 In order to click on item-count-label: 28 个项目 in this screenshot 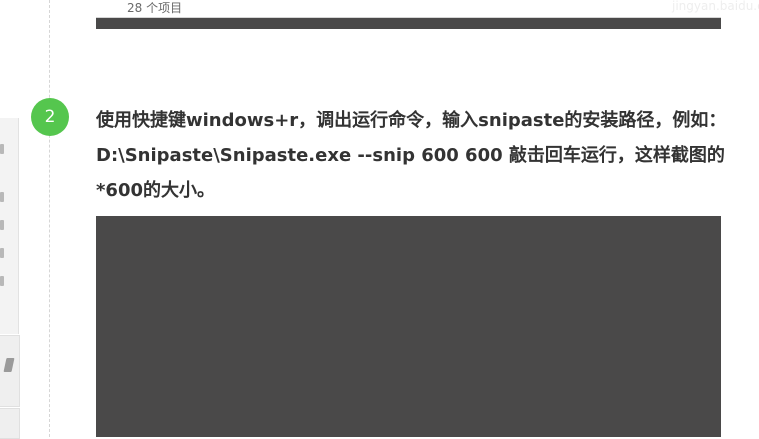, I will do `click(155, 8)`.